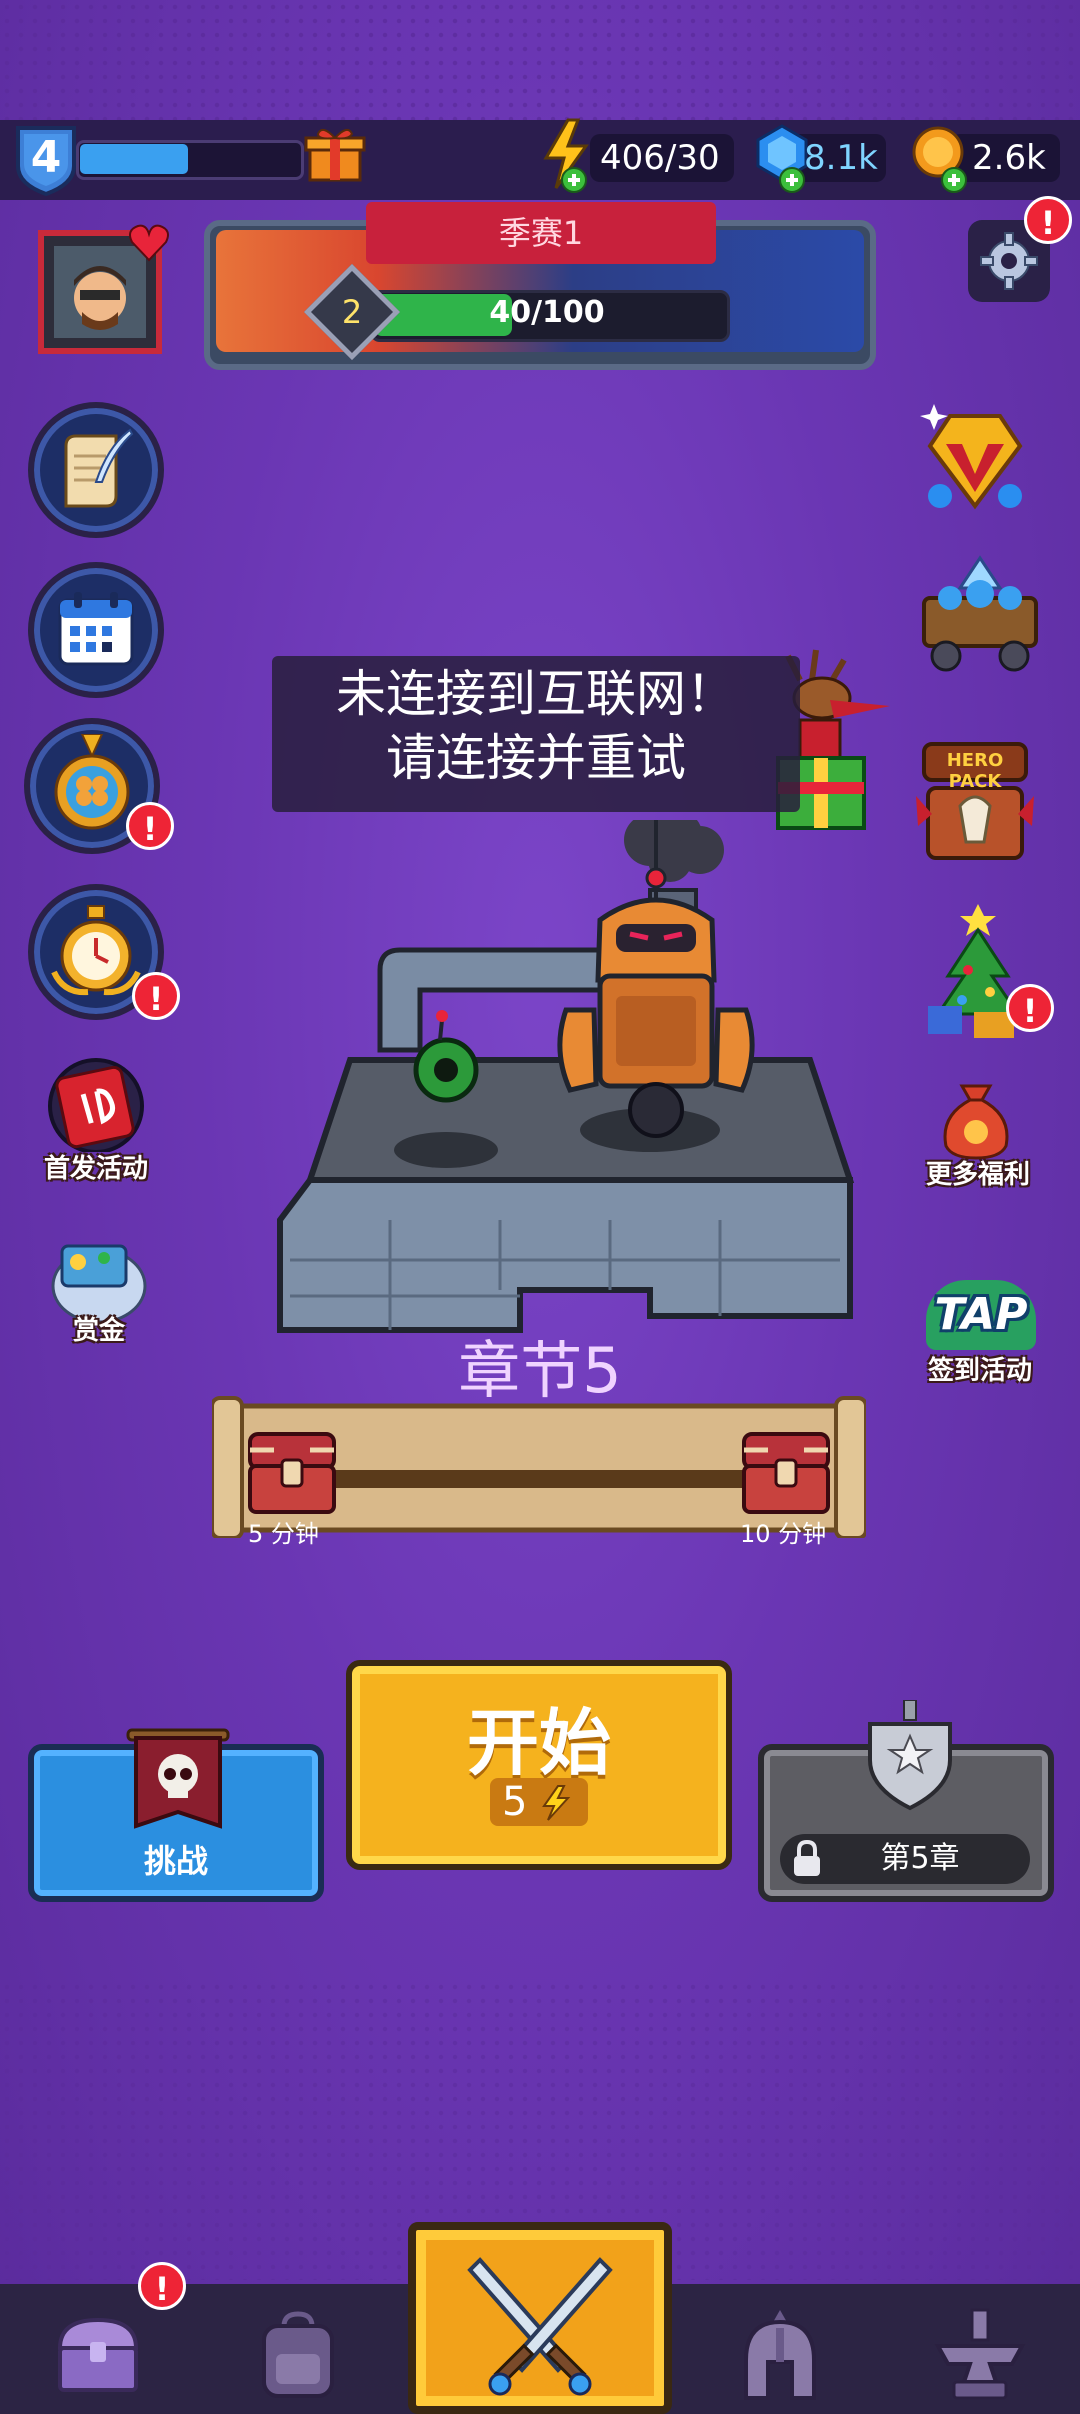  I want to click on nav-forge-tab, so click(980, 2354).